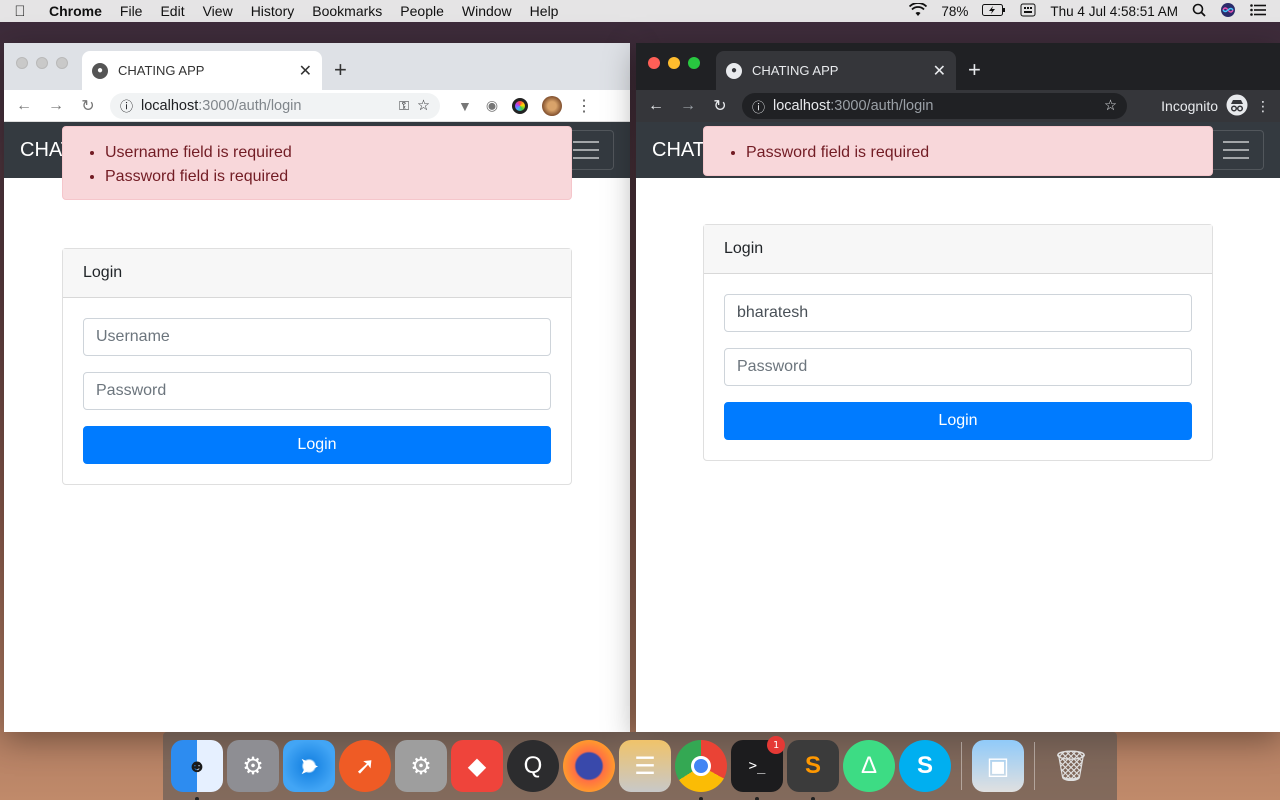 This screenshot has width=1280, height=800. Describe the element at coordinates (994, 11) in the screenshot. I see `battery-icon` at that location.